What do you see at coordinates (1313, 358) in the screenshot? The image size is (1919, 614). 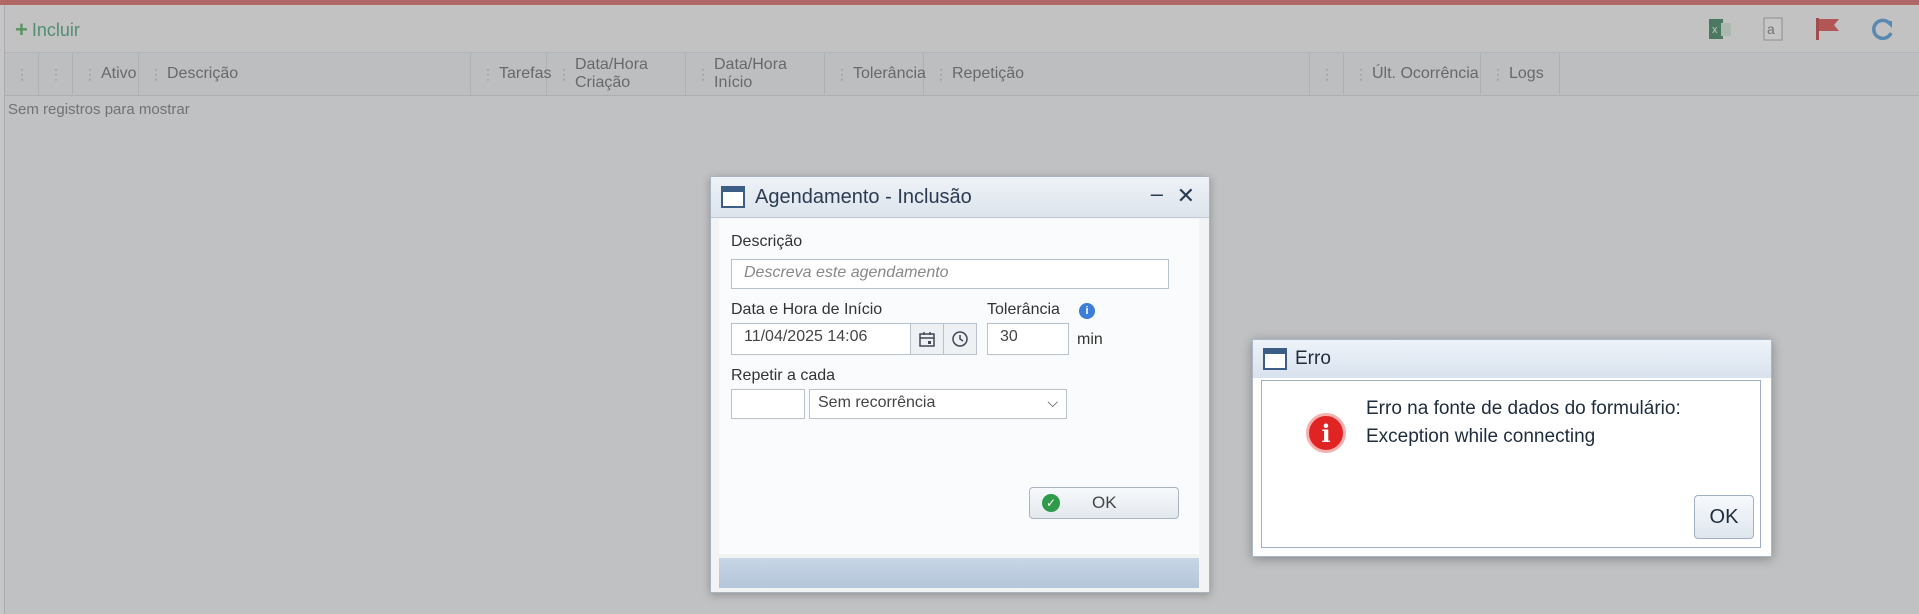 I see `error-title: Erro` at bounding box center [1313, 358].